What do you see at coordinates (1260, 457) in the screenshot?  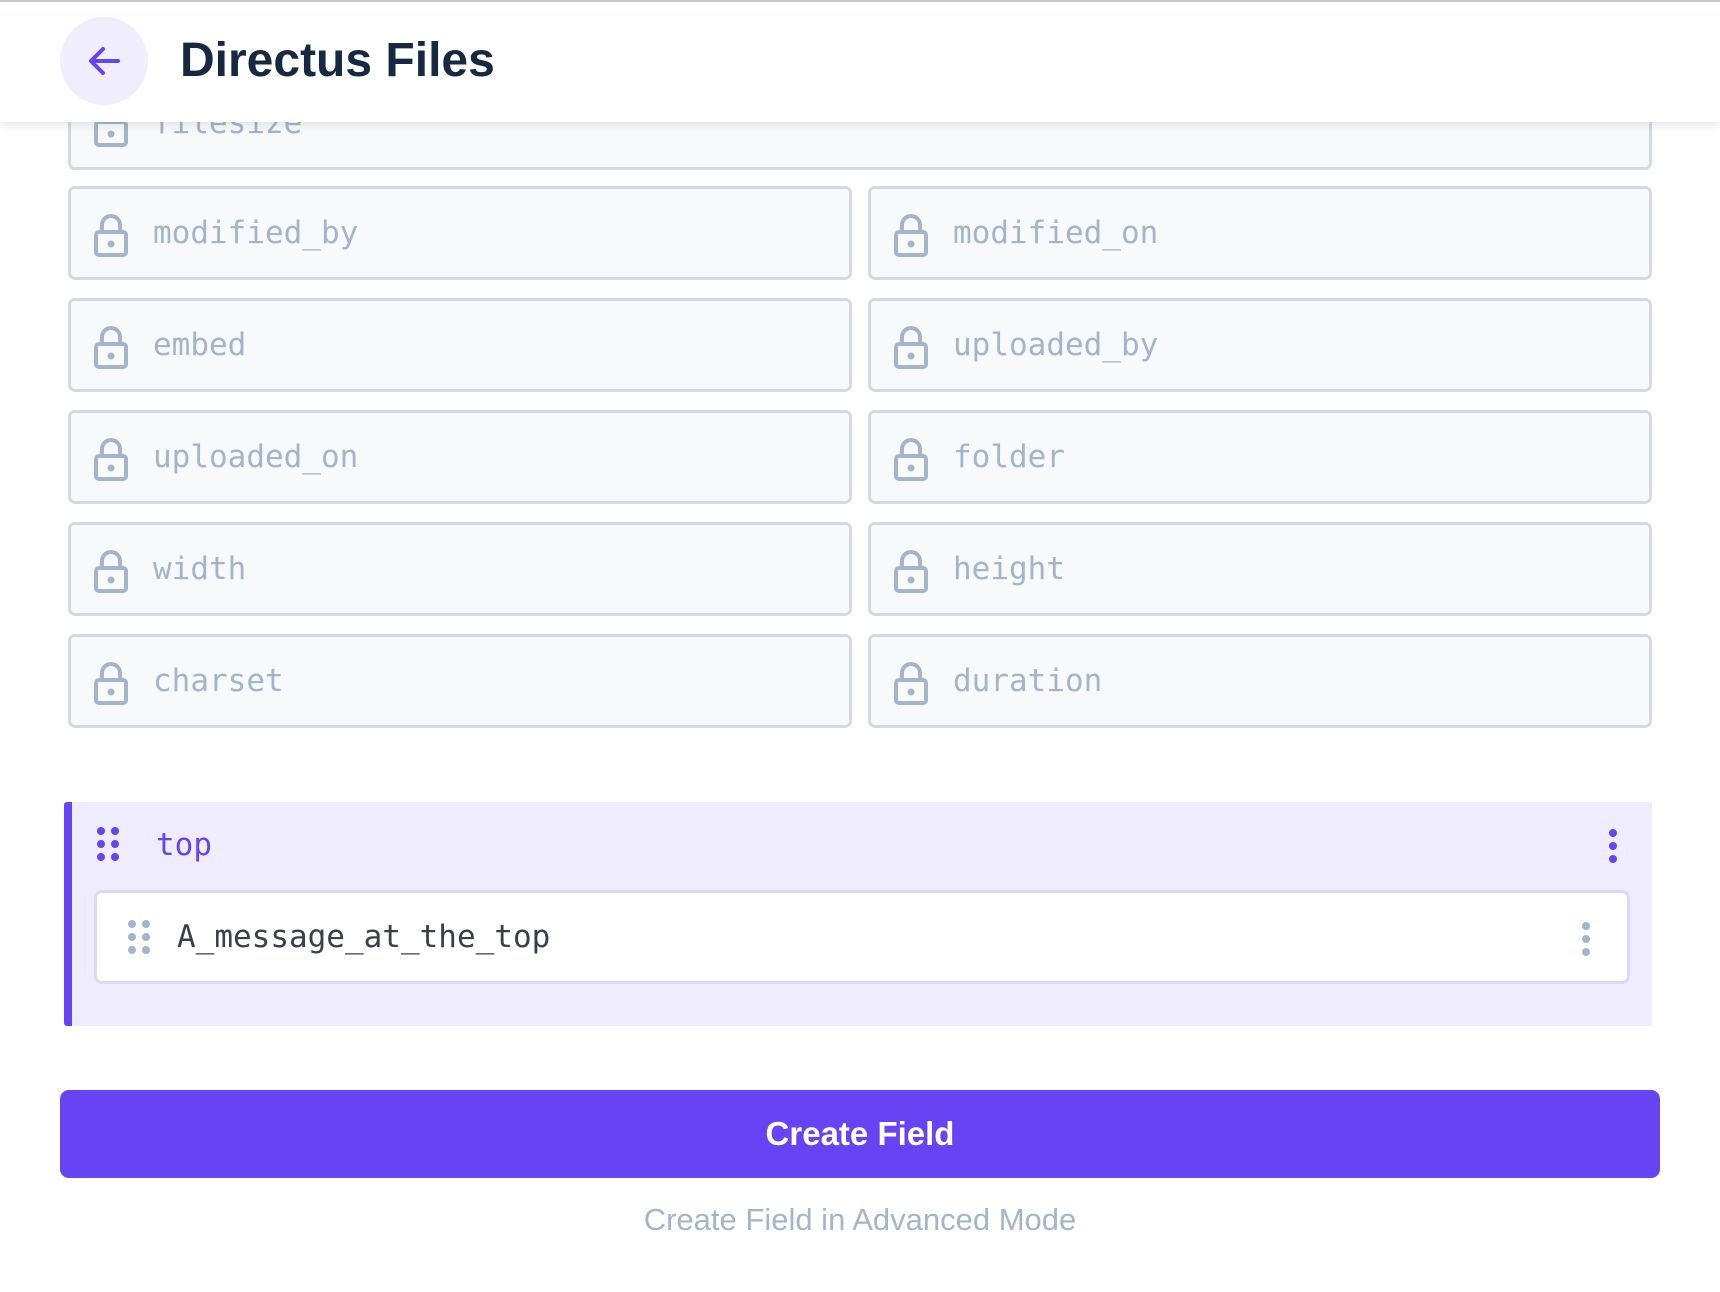 I see `field-folder: folder` at bounding box center [1260, 457].